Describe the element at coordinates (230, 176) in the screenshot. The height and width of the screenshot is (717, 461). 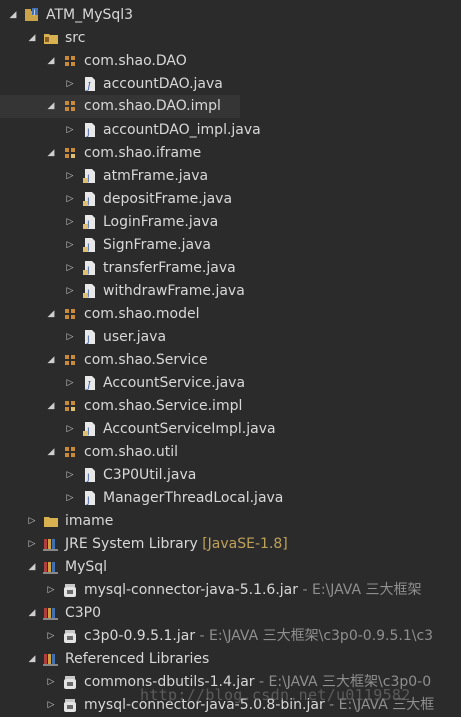
I see `tree-row-file: ▷ J atmFrame.java` at that location.